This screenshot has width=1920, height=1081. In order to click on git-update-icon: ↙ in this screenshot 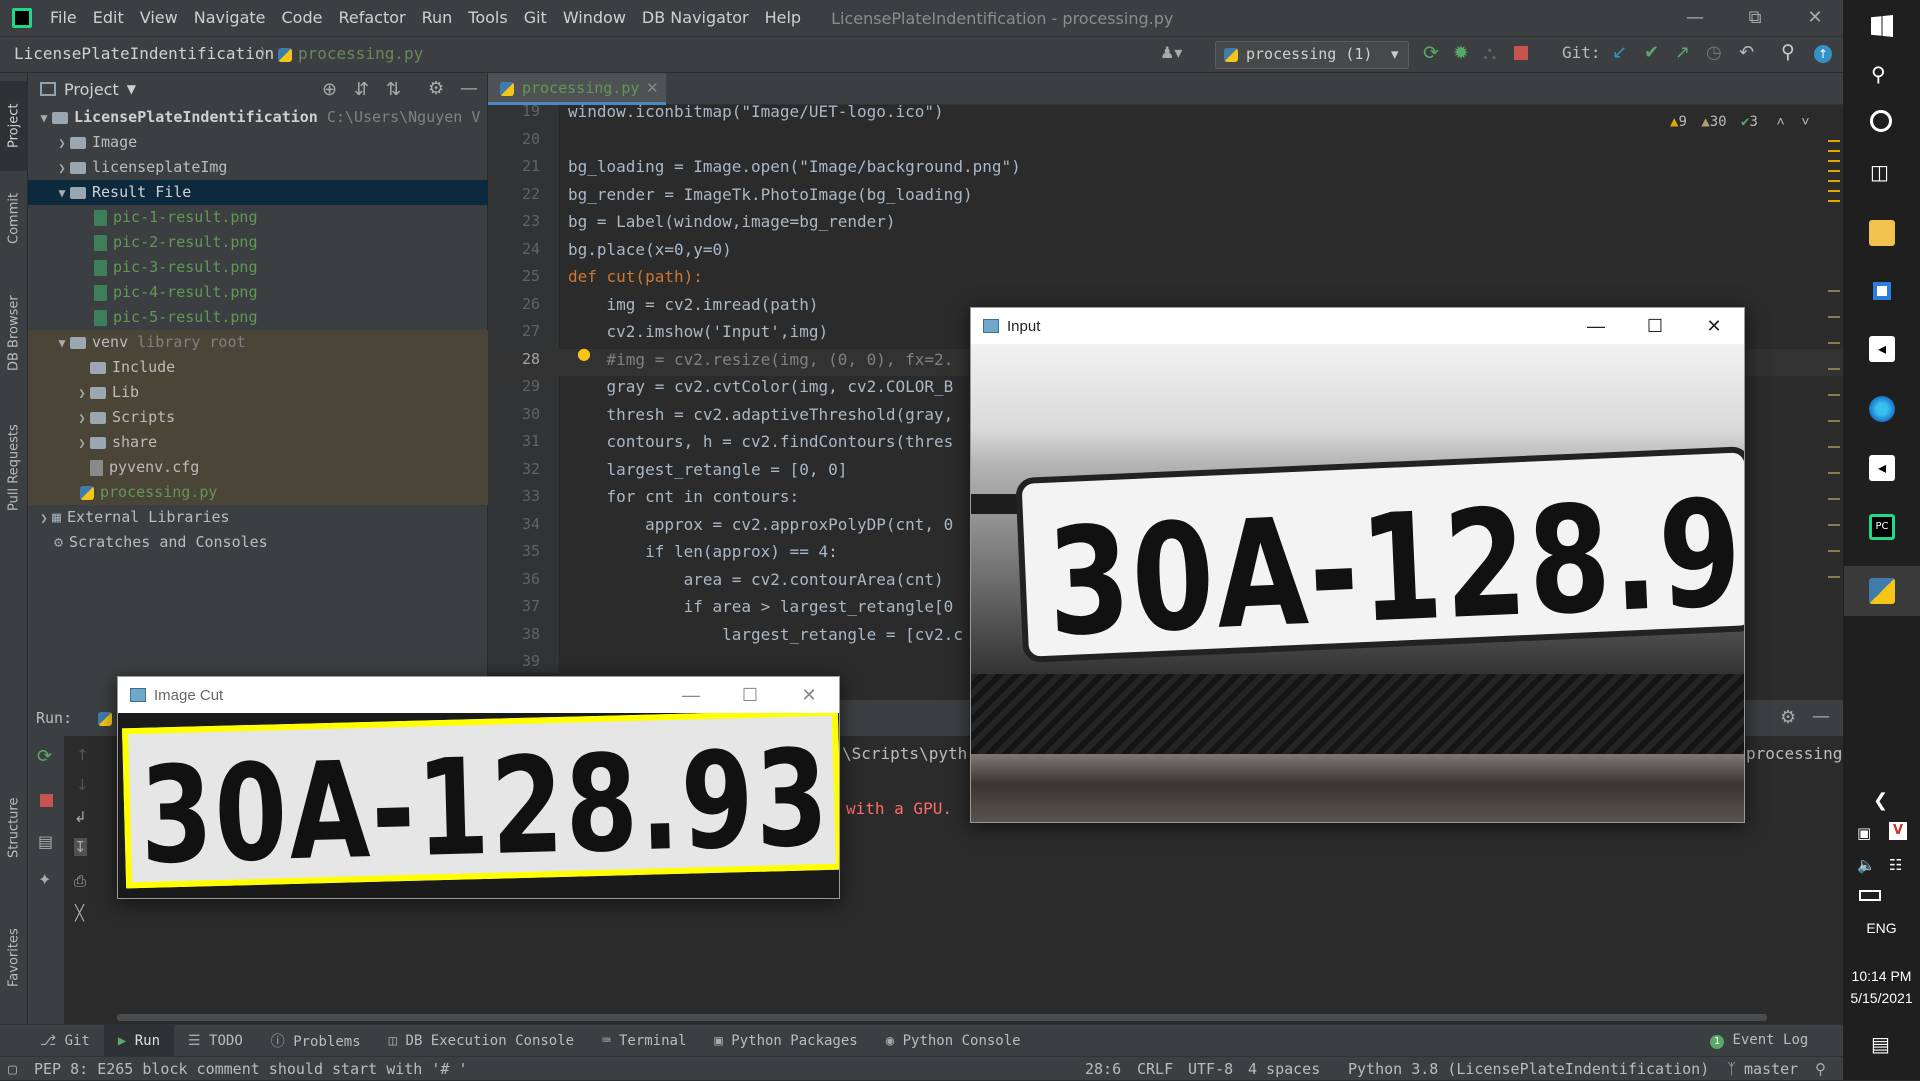, I will do `click(1619, 52)`.